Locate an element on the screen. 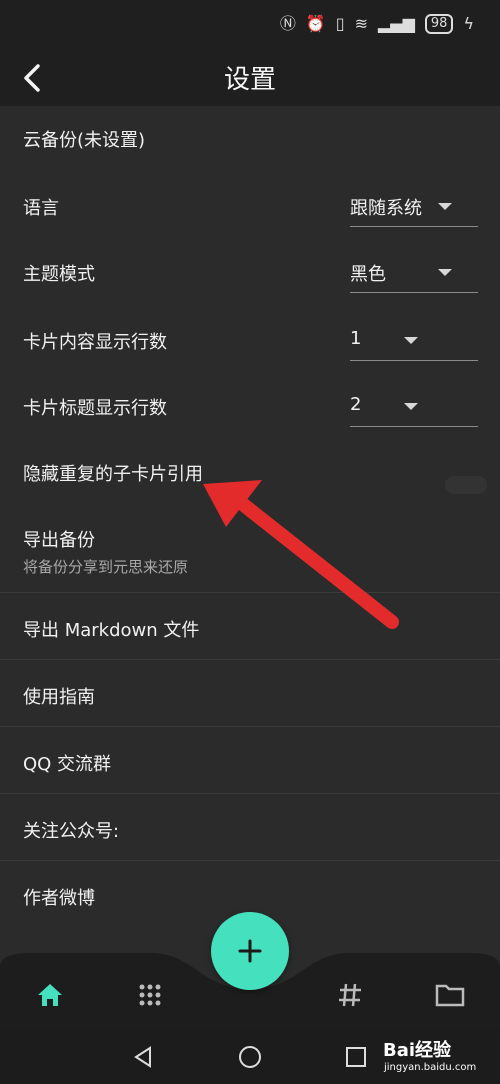 Image resolution: width=500 pixels, height=1084 pixels. hashtag-icon is located at coordinates (350, 995).